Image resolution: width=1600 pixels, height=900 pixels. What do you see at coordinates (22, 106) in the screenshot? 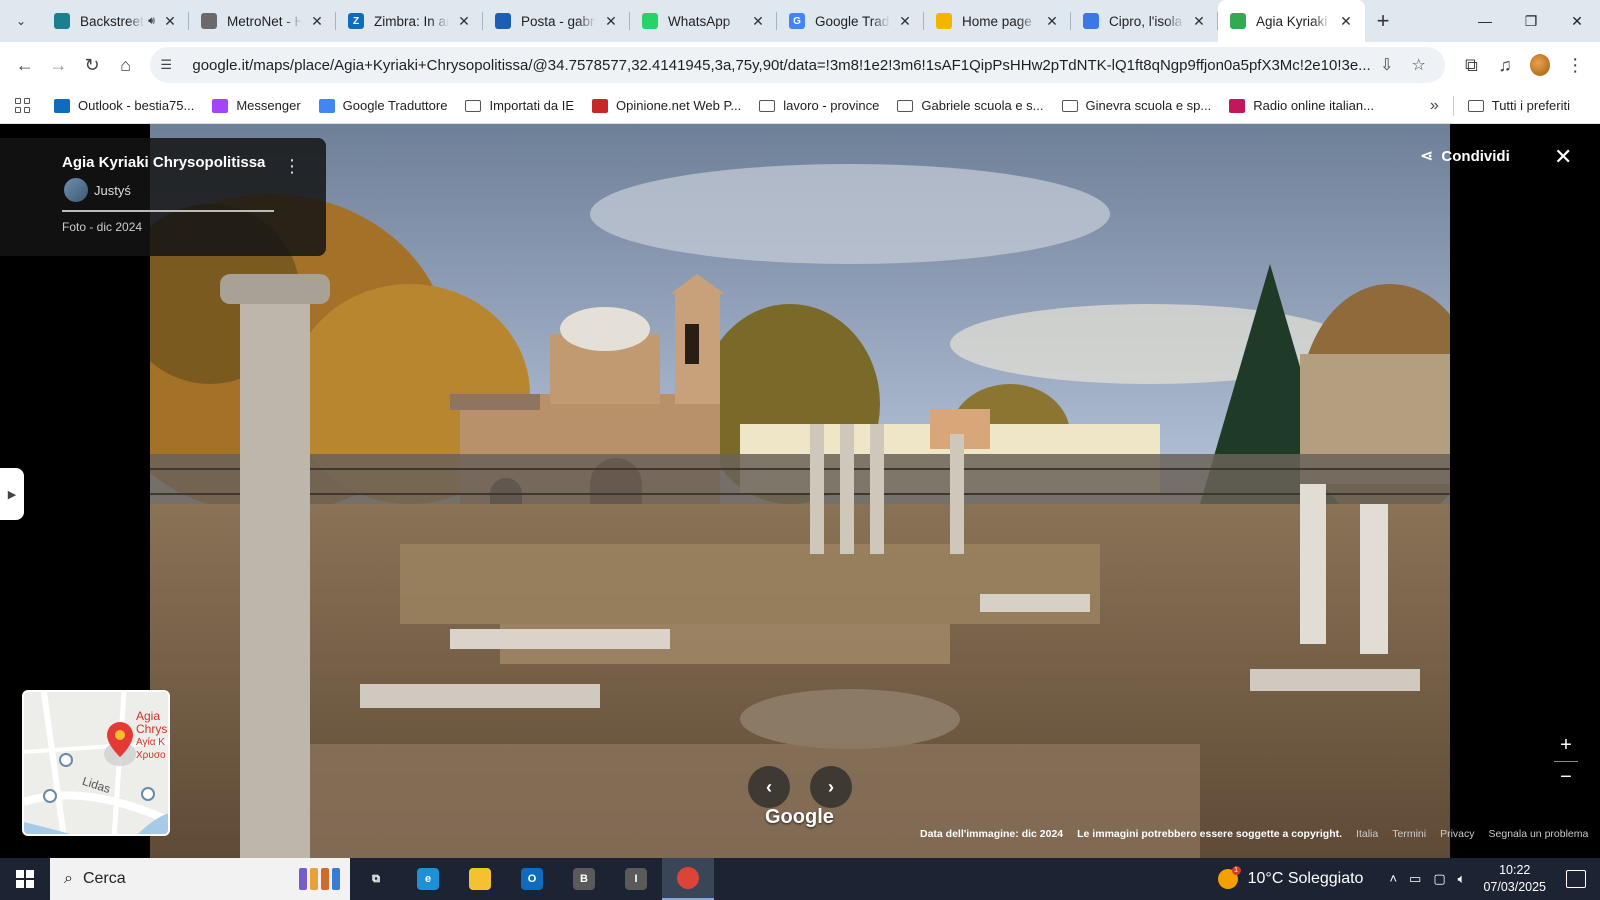
I see `apps-grid-icon` at bounding box center [22, 106].